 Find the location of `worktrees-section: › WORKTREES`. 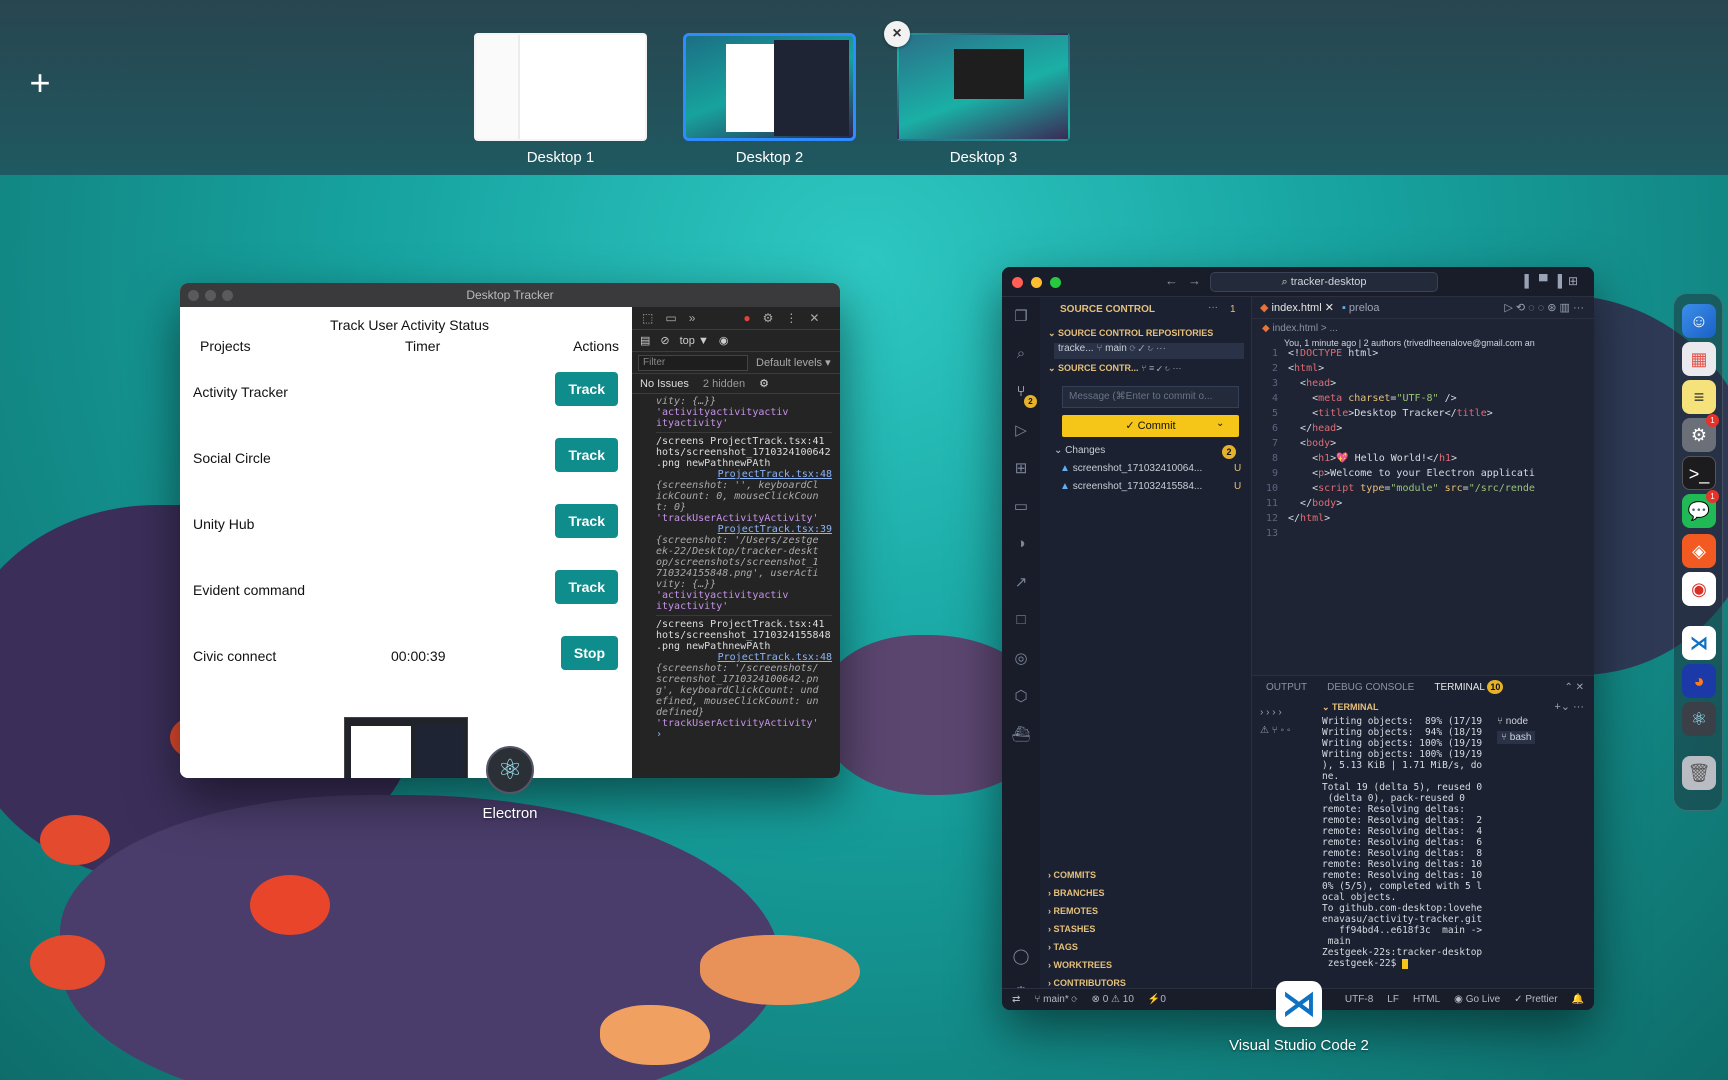

worktrees-section: › WORKTREES is located at coordinates (1080, 965).